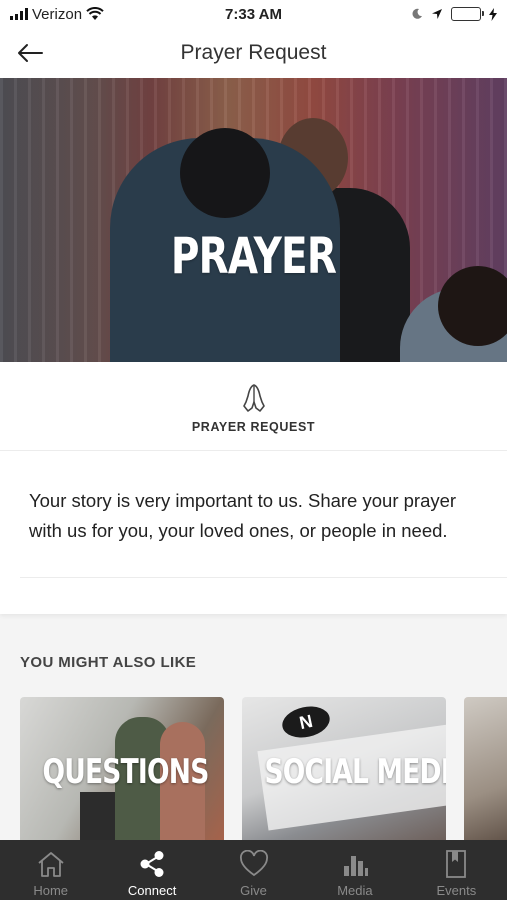  Describe the element at coordinates (456, 890) in the screenshot. I see `tab-label: Events` at that location.